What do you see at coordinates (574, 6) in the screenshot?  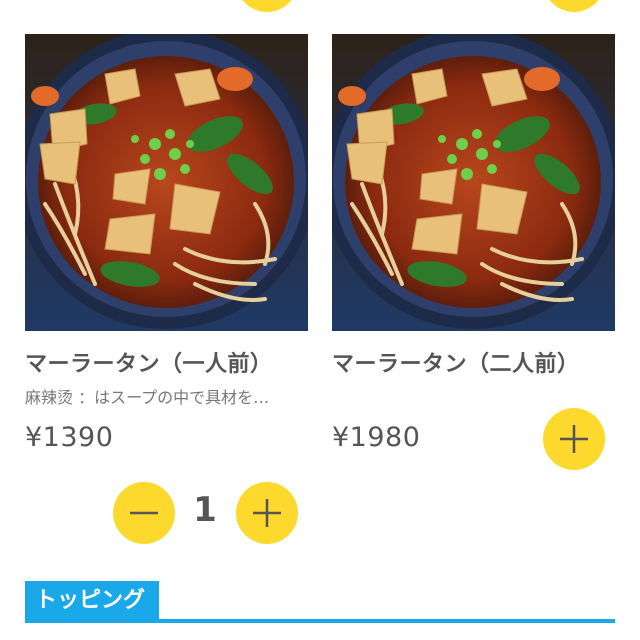 I see `add-button-previous-right` at bounding box center [574, 6].